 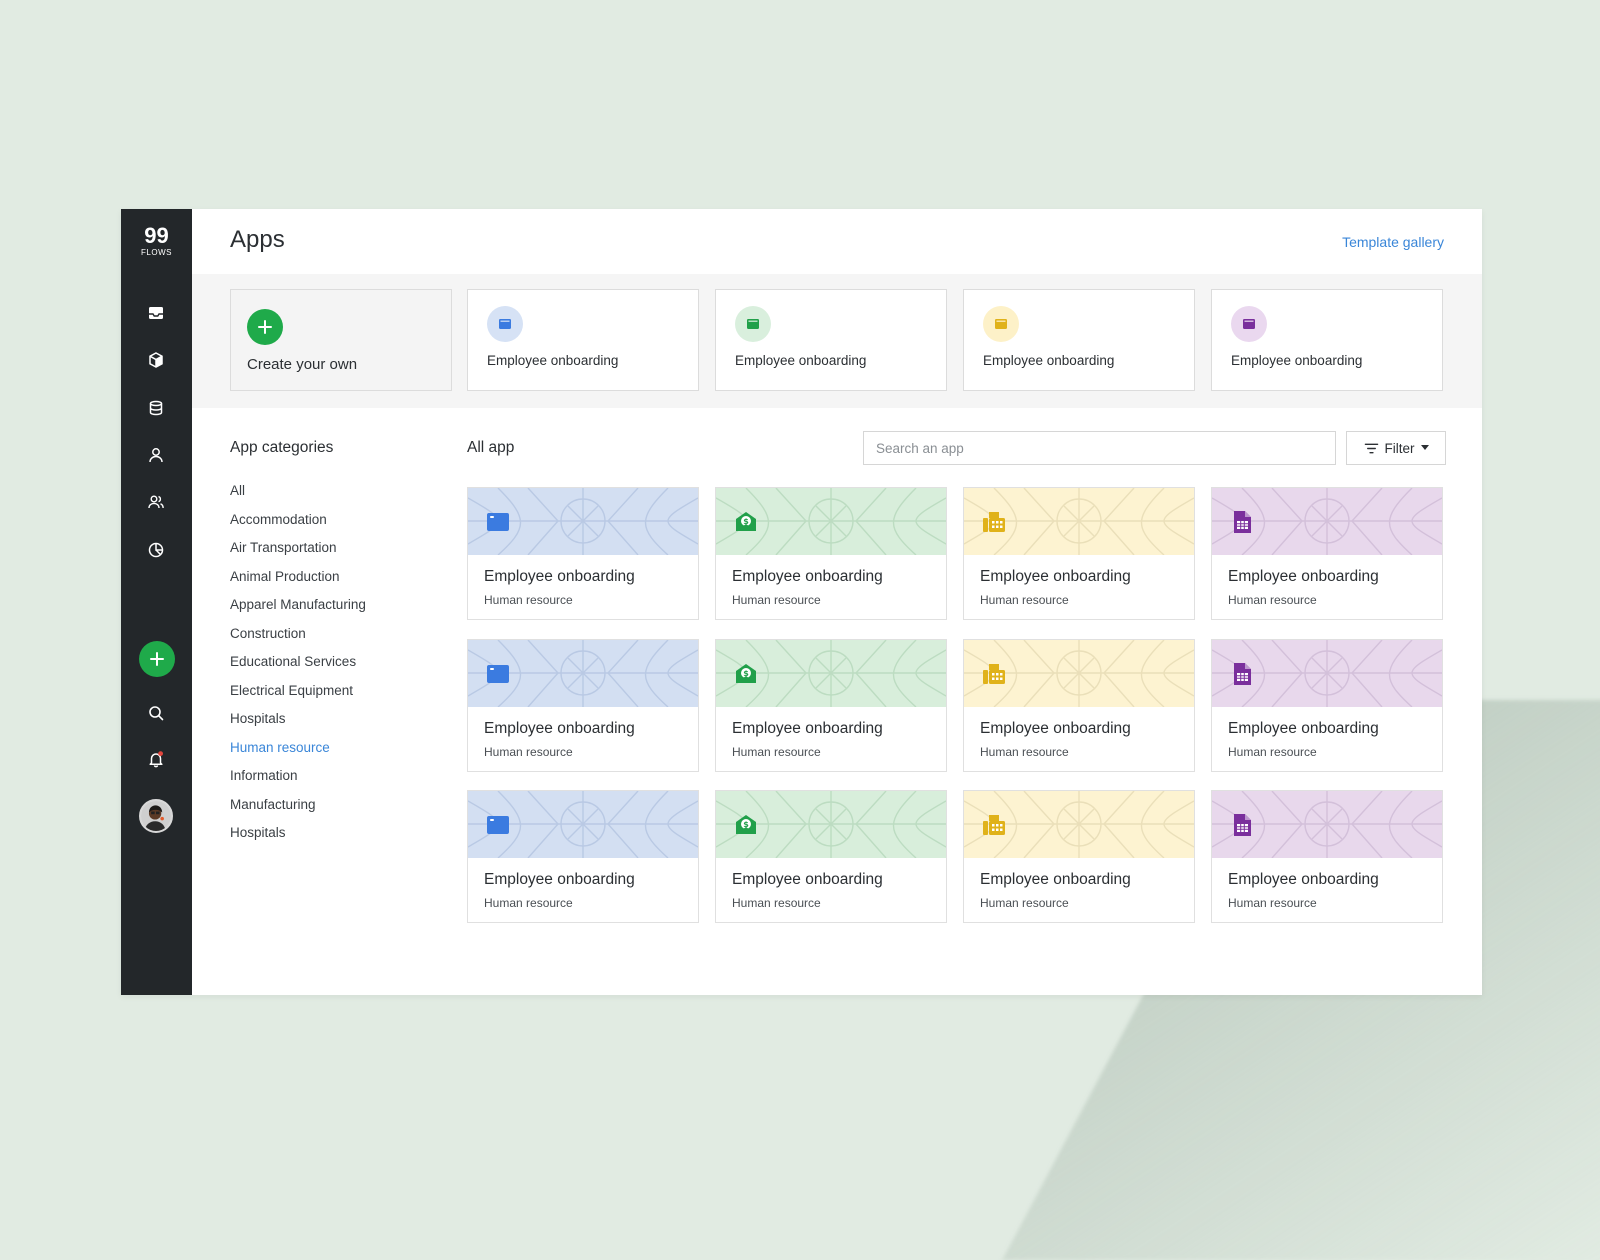 I want to click on category-item: Animal Production, so click(x=298, y=577).